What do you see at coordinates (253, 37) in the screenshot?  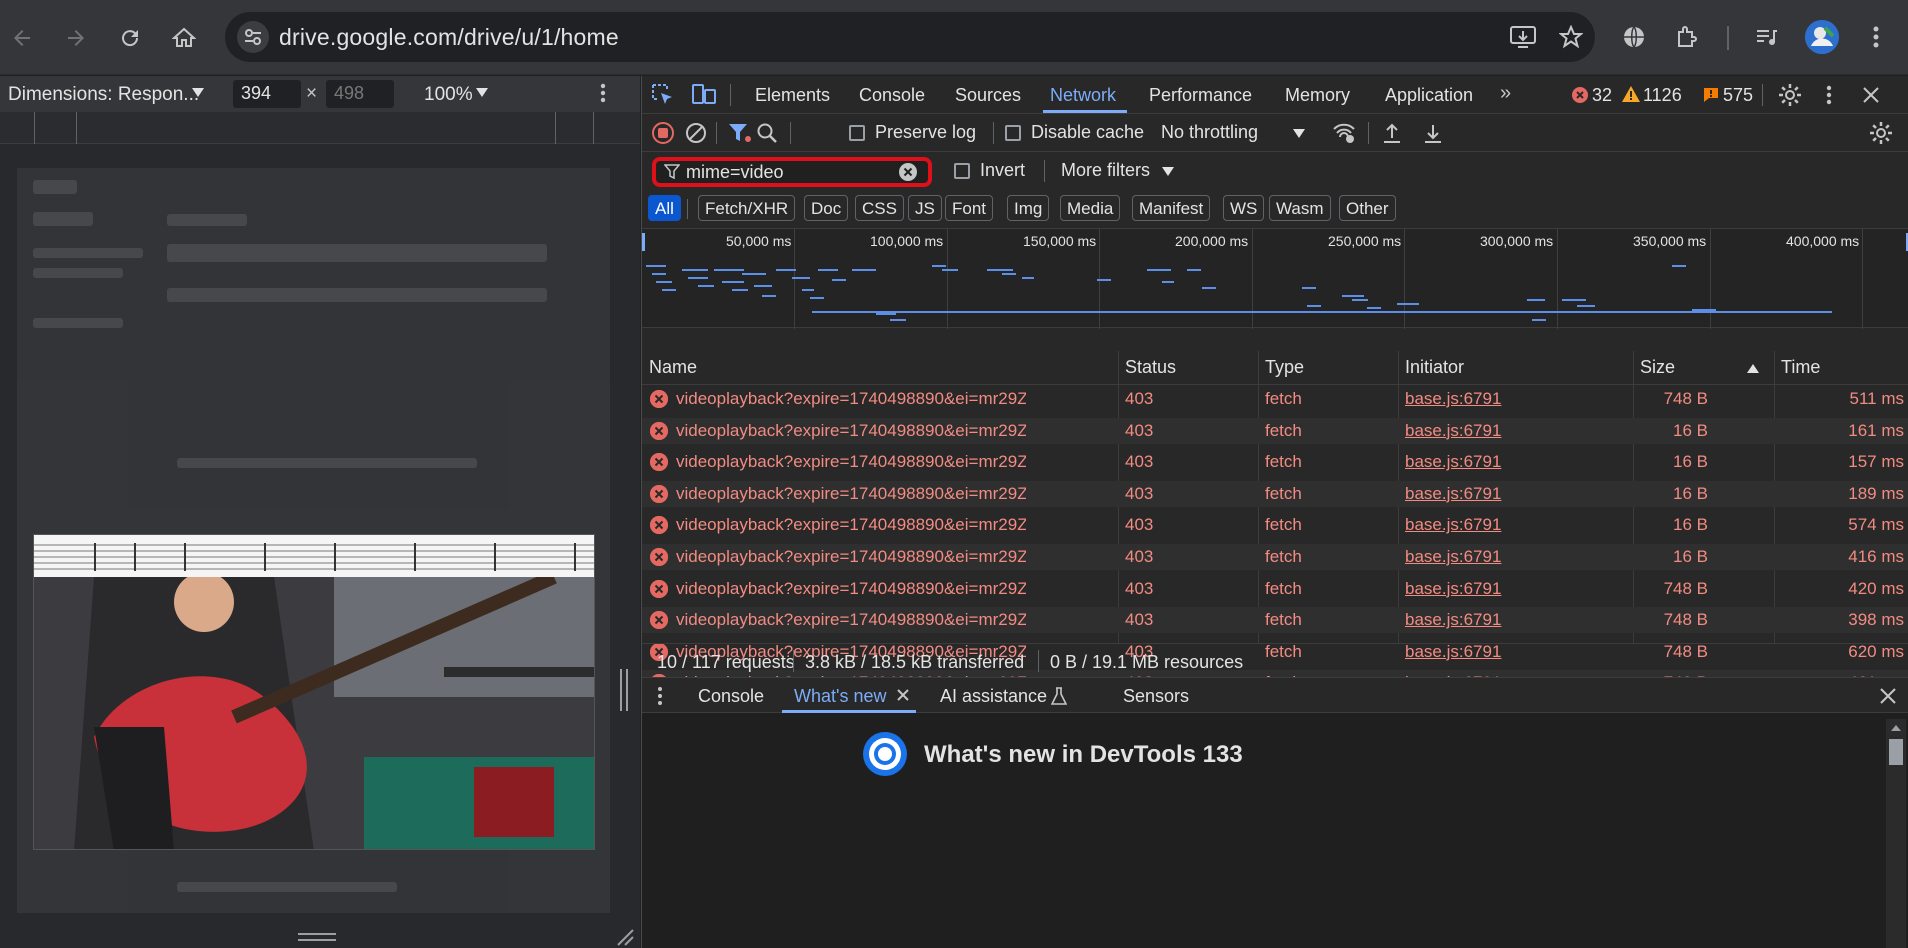 I see `site-info-icon` at bounding box center [253, 37].